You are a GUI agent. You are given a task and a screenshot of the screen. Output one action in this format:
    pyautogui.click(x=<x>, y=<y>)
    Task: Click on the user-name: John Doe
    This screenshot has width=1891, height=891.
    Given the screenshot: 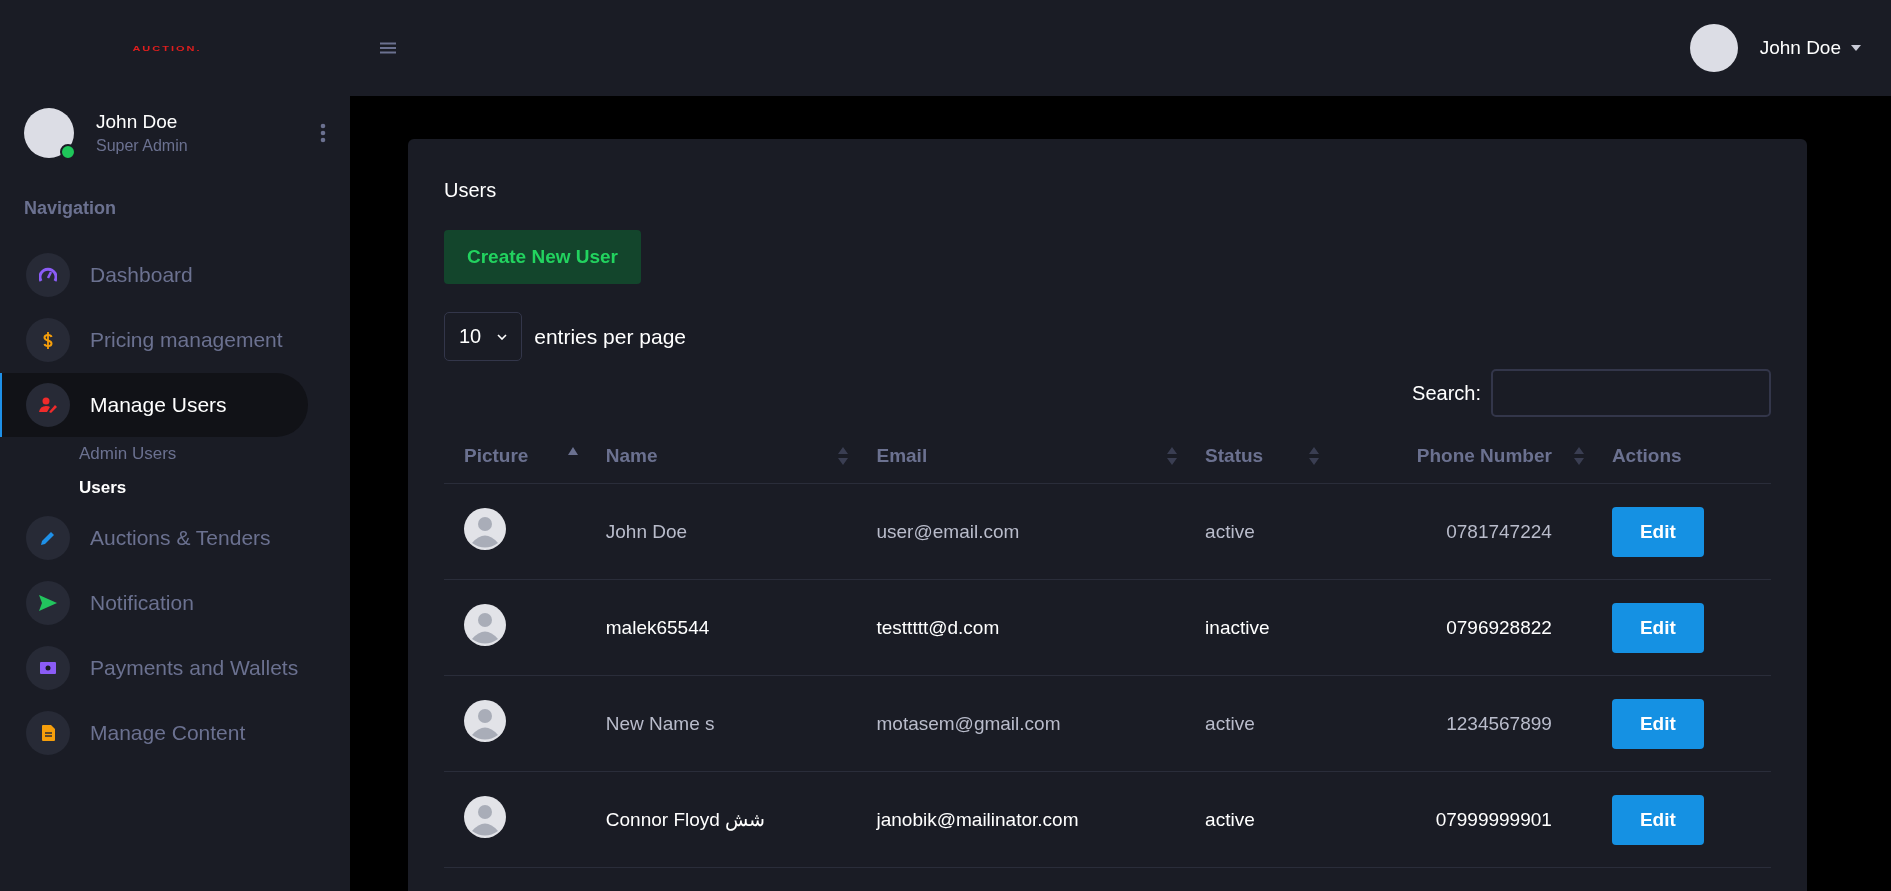 What is the action you would take?
    pyautogui.click(x=137, y=122)
    